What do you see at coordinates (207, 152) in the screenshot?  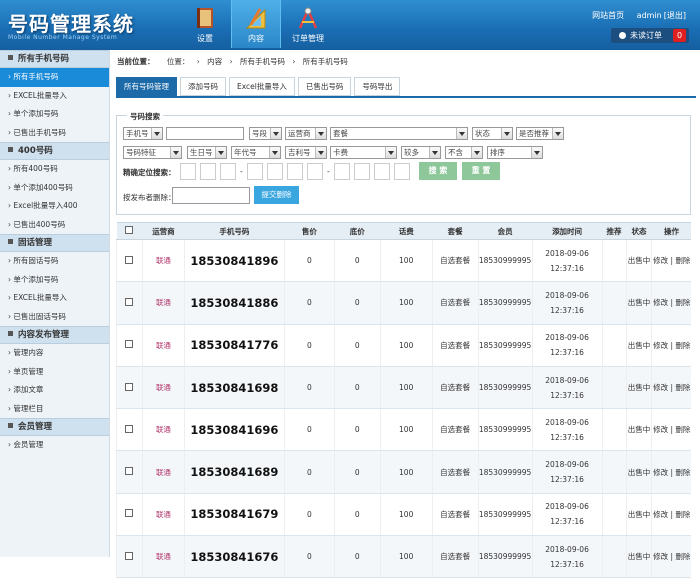 I see `birthday-select: 生日号` at bounding box center [207, 152].